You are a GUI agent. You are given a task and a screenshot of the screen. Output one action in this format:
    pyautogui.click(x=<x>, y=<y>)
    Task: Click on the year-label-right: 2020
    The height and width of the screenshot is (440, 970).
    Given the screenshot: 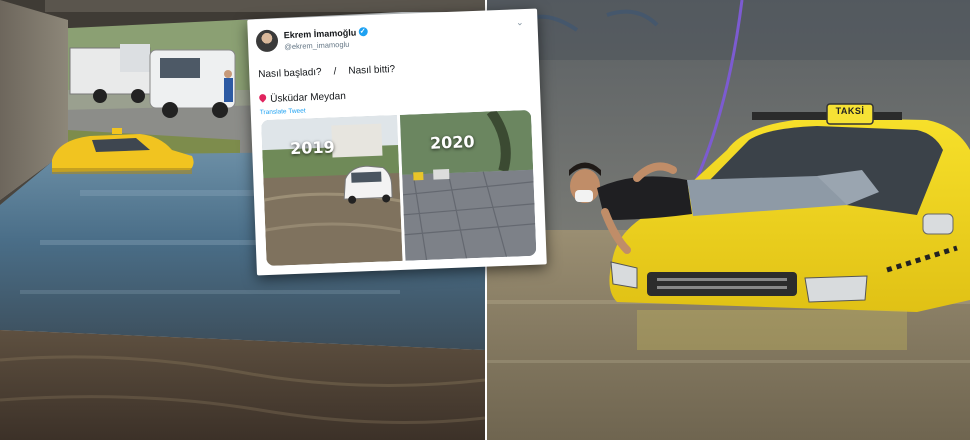 What is the action you would take?
    pyautogui.click(x=452, y=142)
    